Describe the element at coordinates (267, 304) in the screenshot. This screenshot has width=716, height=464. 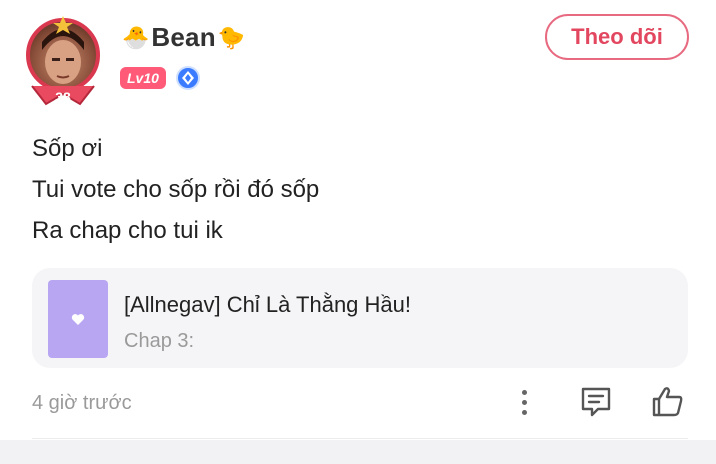
I see `story-title: [Allnegav] Chỉ Là Thằng Hầu!` at that location.